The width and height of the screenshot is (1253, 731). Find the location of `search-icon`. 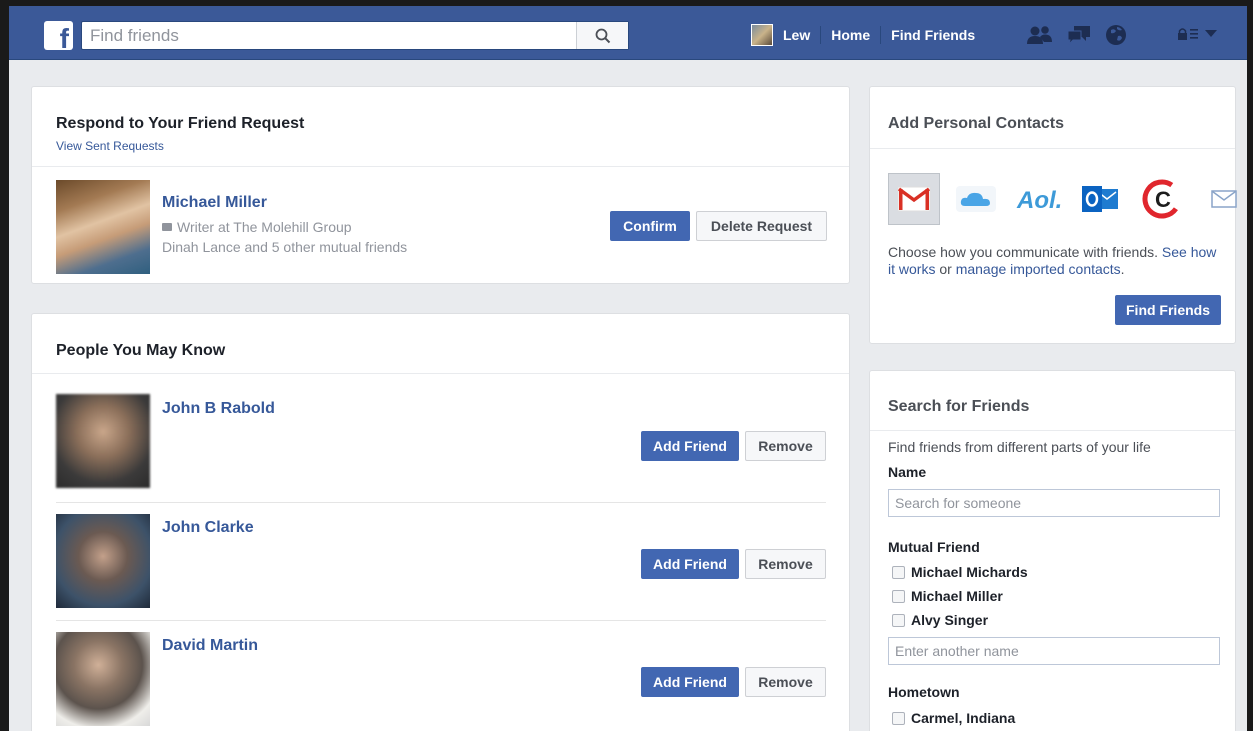

search-icon is located at coordinates (602, 35).